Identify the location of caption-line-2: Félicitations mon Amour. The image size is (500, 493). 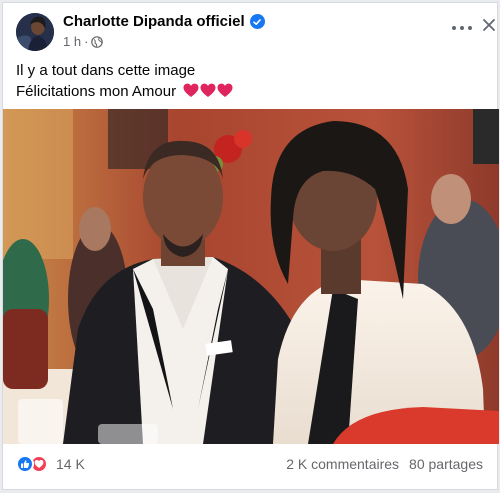
(96, 91).